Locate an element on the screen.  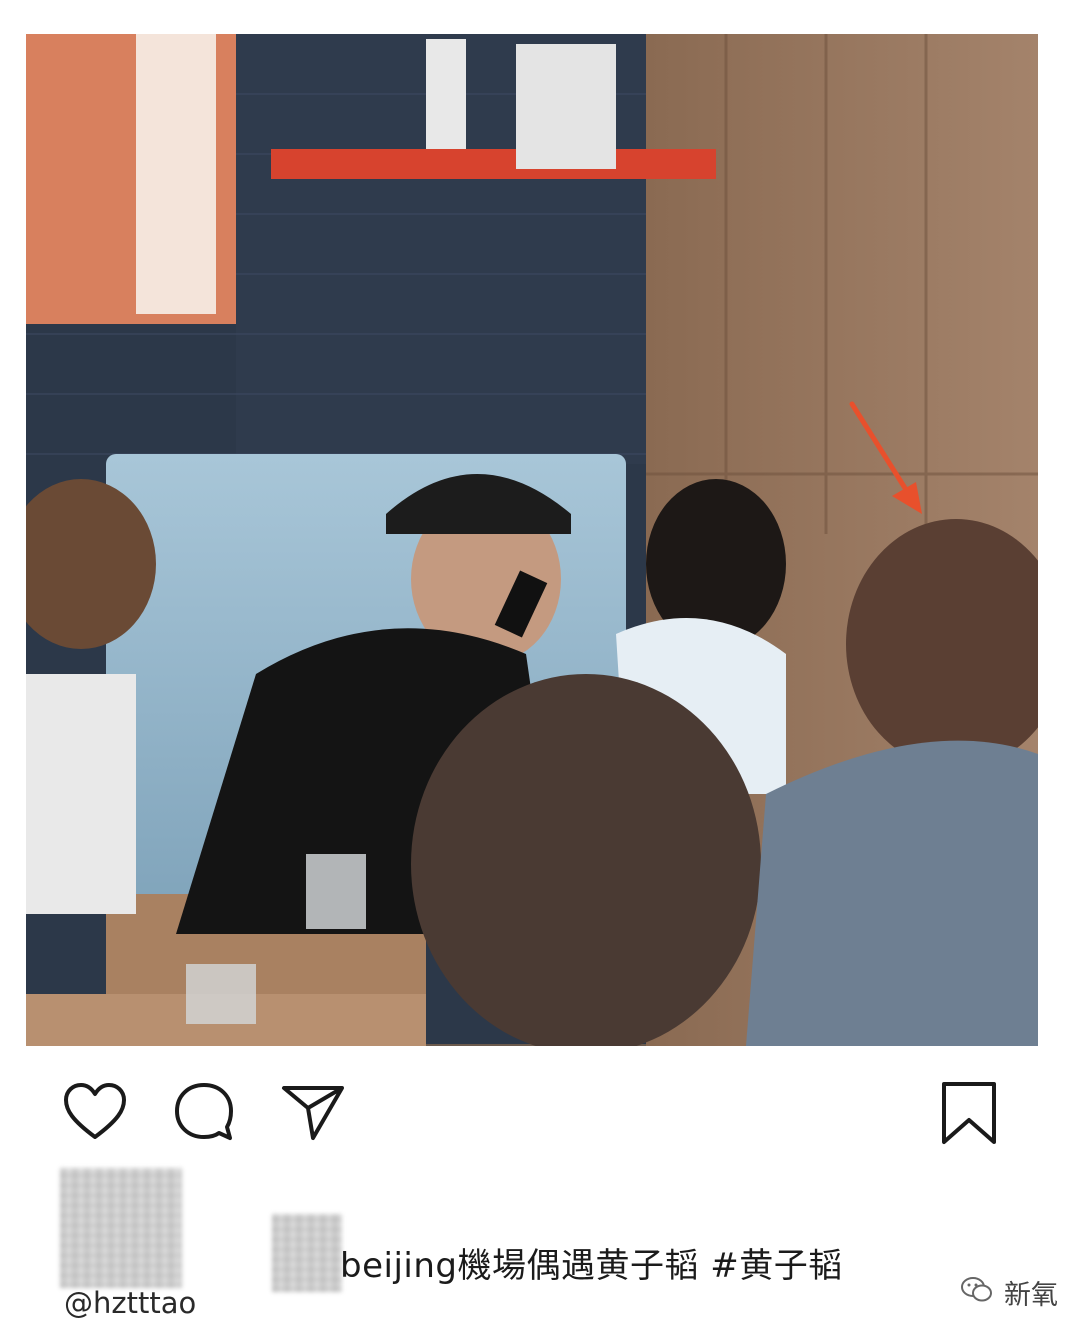
heart-icon is located at coordinates (95, 1112).